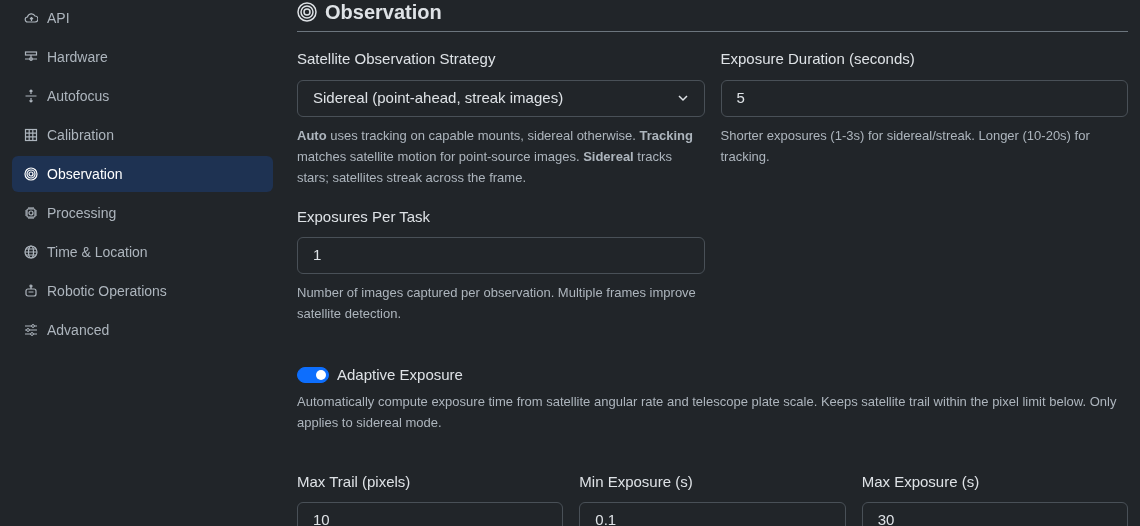 This screenshot has height=526, width=1140. What do you see at coordinates (31, 252) in the screenshot?
I see `globe-icon` at bounding box center [31, 252].